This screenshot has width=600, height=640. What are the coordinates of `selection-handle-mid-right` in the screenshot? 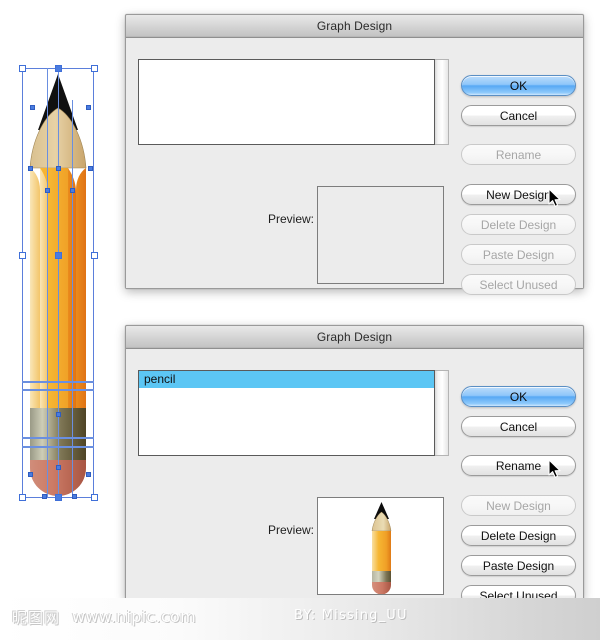 It's located at (94, 255).